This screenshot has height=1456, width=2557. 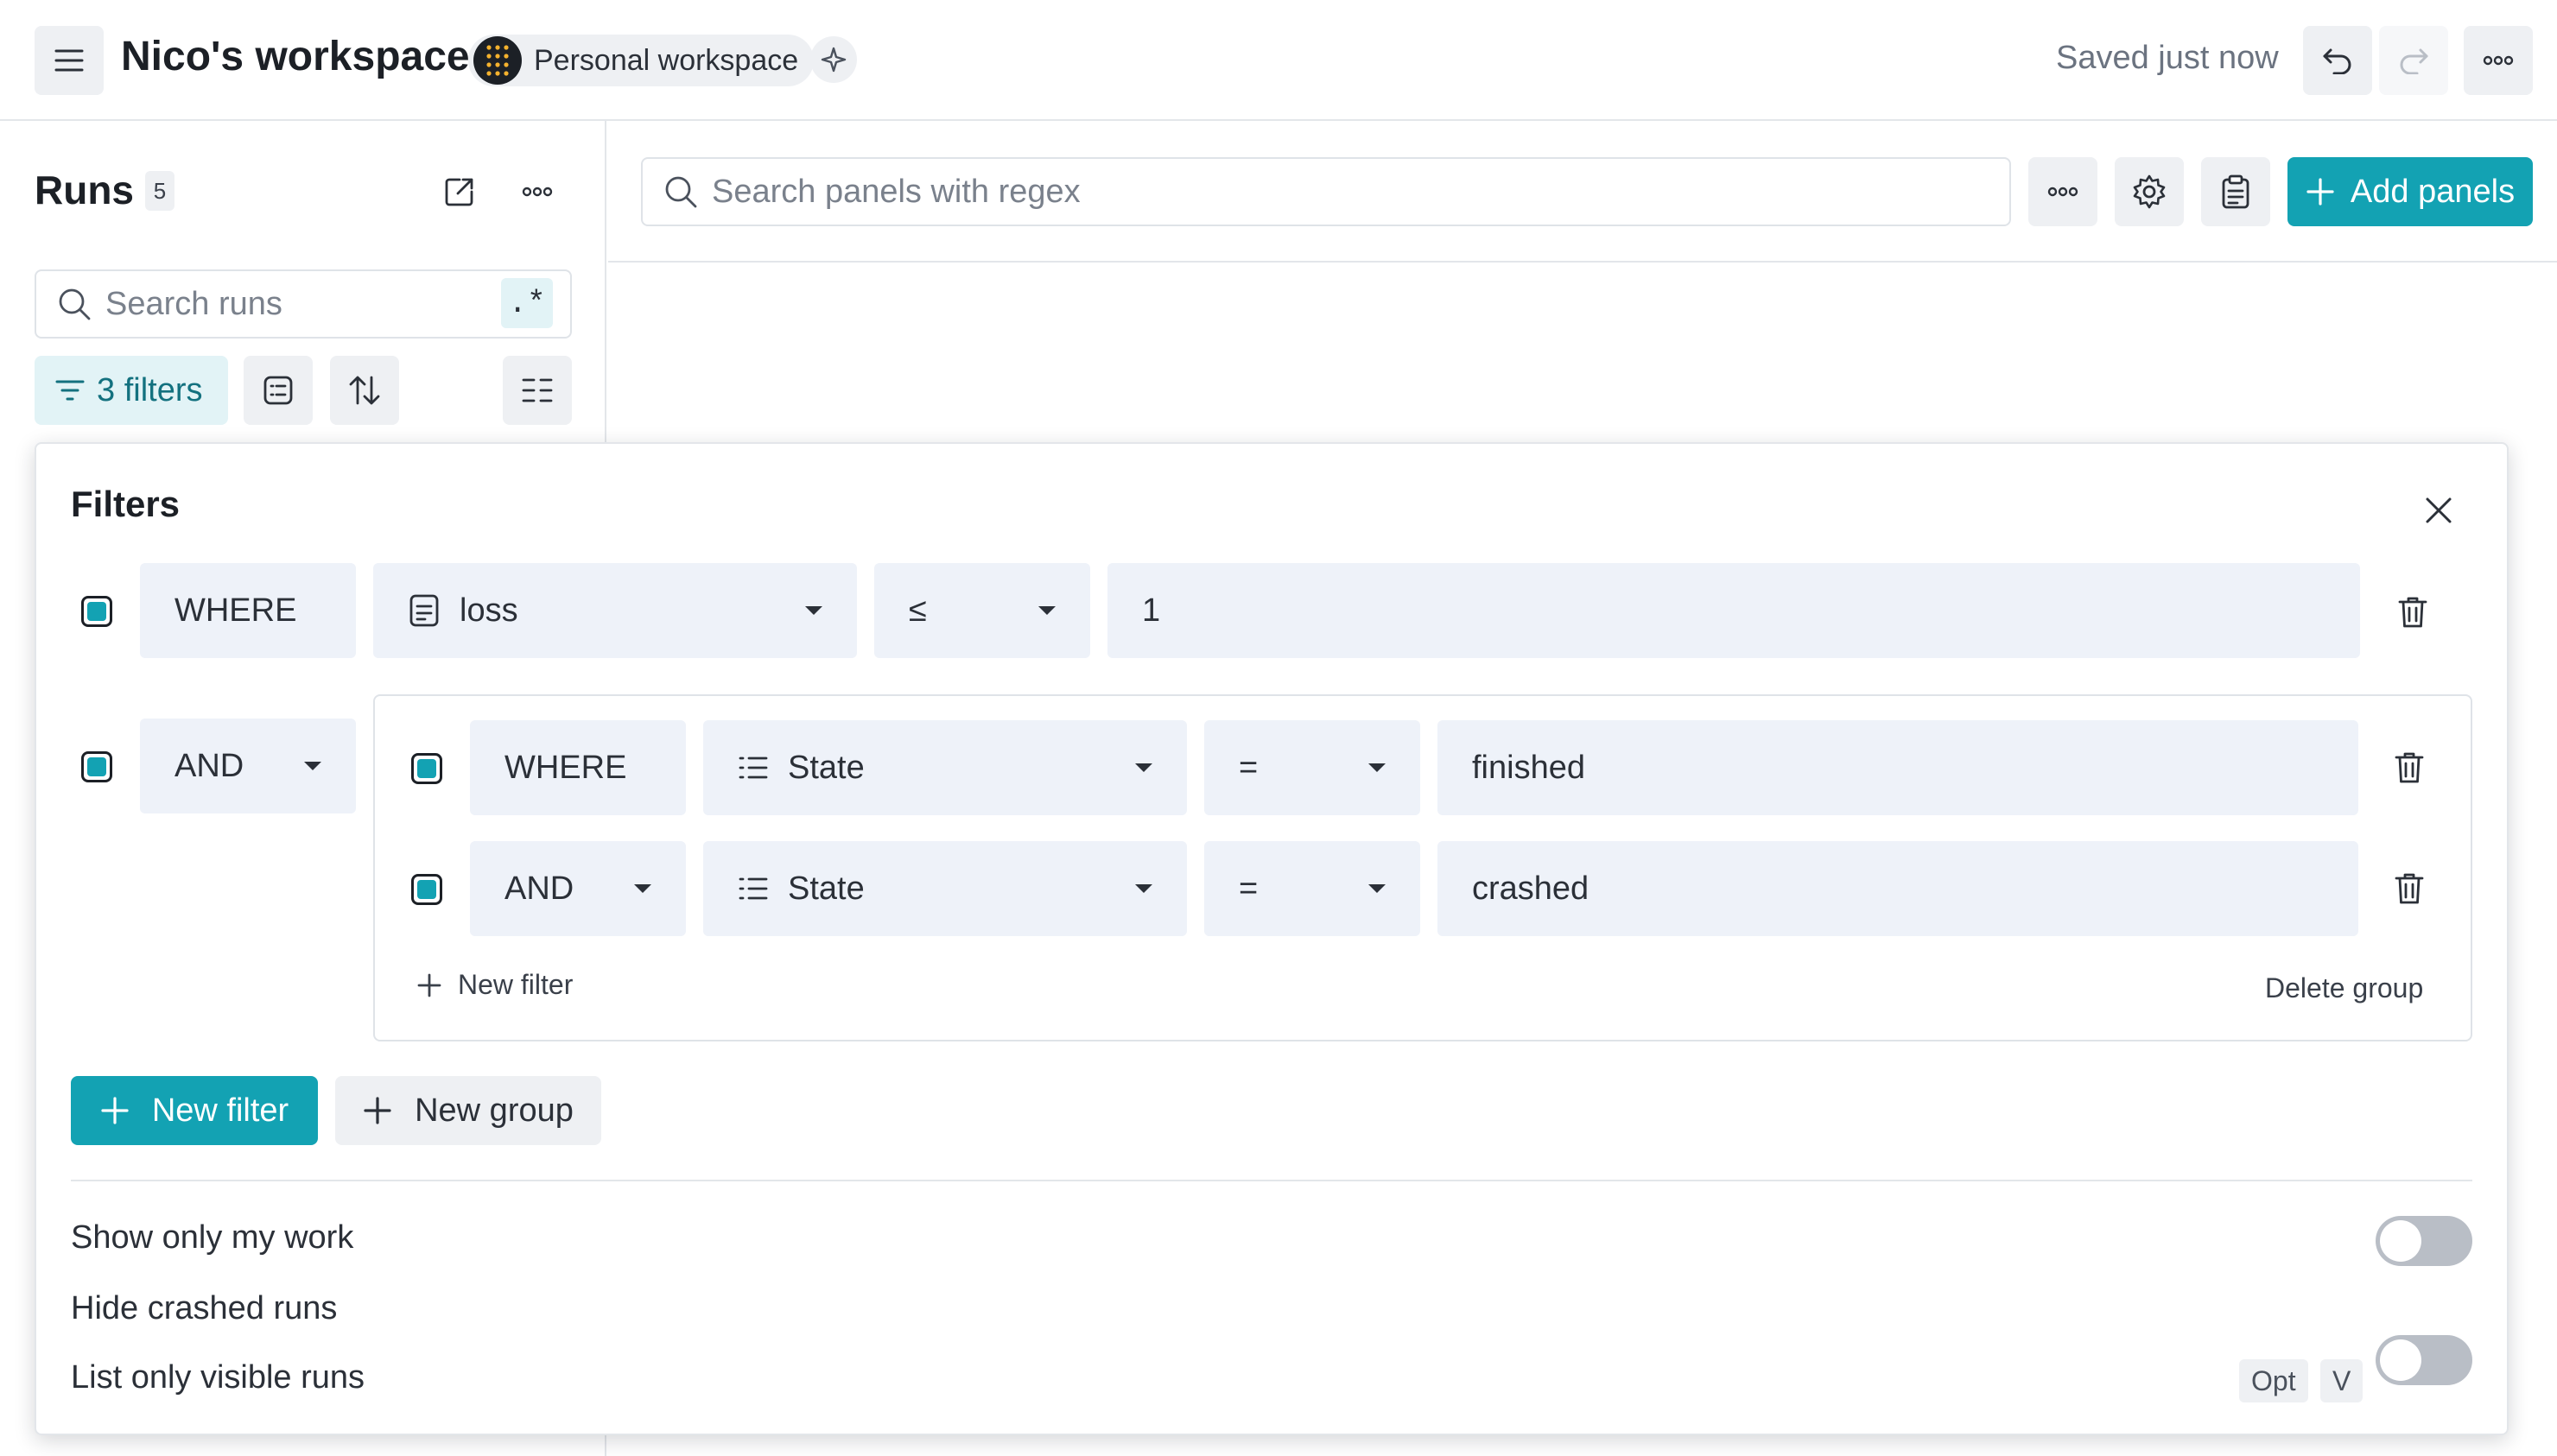 I want to click on filters-button-label: 3 filters, so click(x=150, y=390).